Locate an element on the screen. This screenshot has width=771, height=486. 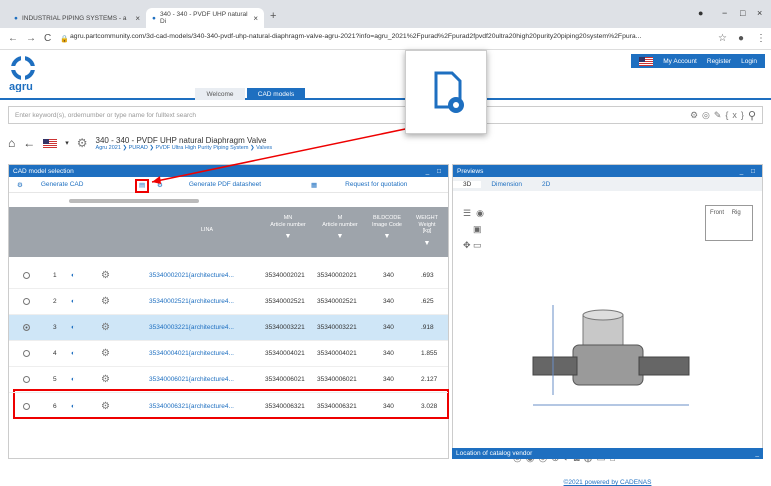
powered-by-link: ©2021 powered by CADENAS is located at coordinates (607, 482).